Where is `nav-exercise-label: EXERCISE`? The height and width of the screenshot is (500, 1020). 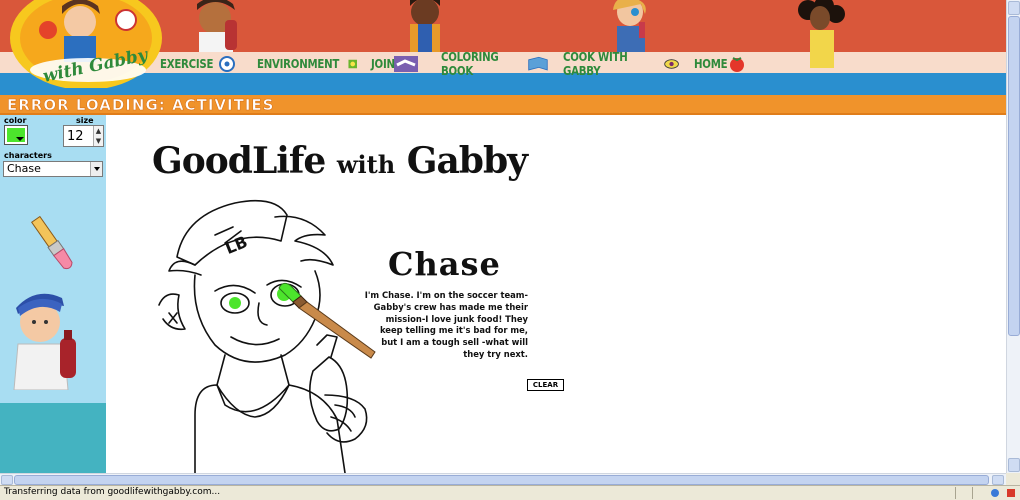
nav-exercise-label: EXERCISE is located at coordinates (187, 64).